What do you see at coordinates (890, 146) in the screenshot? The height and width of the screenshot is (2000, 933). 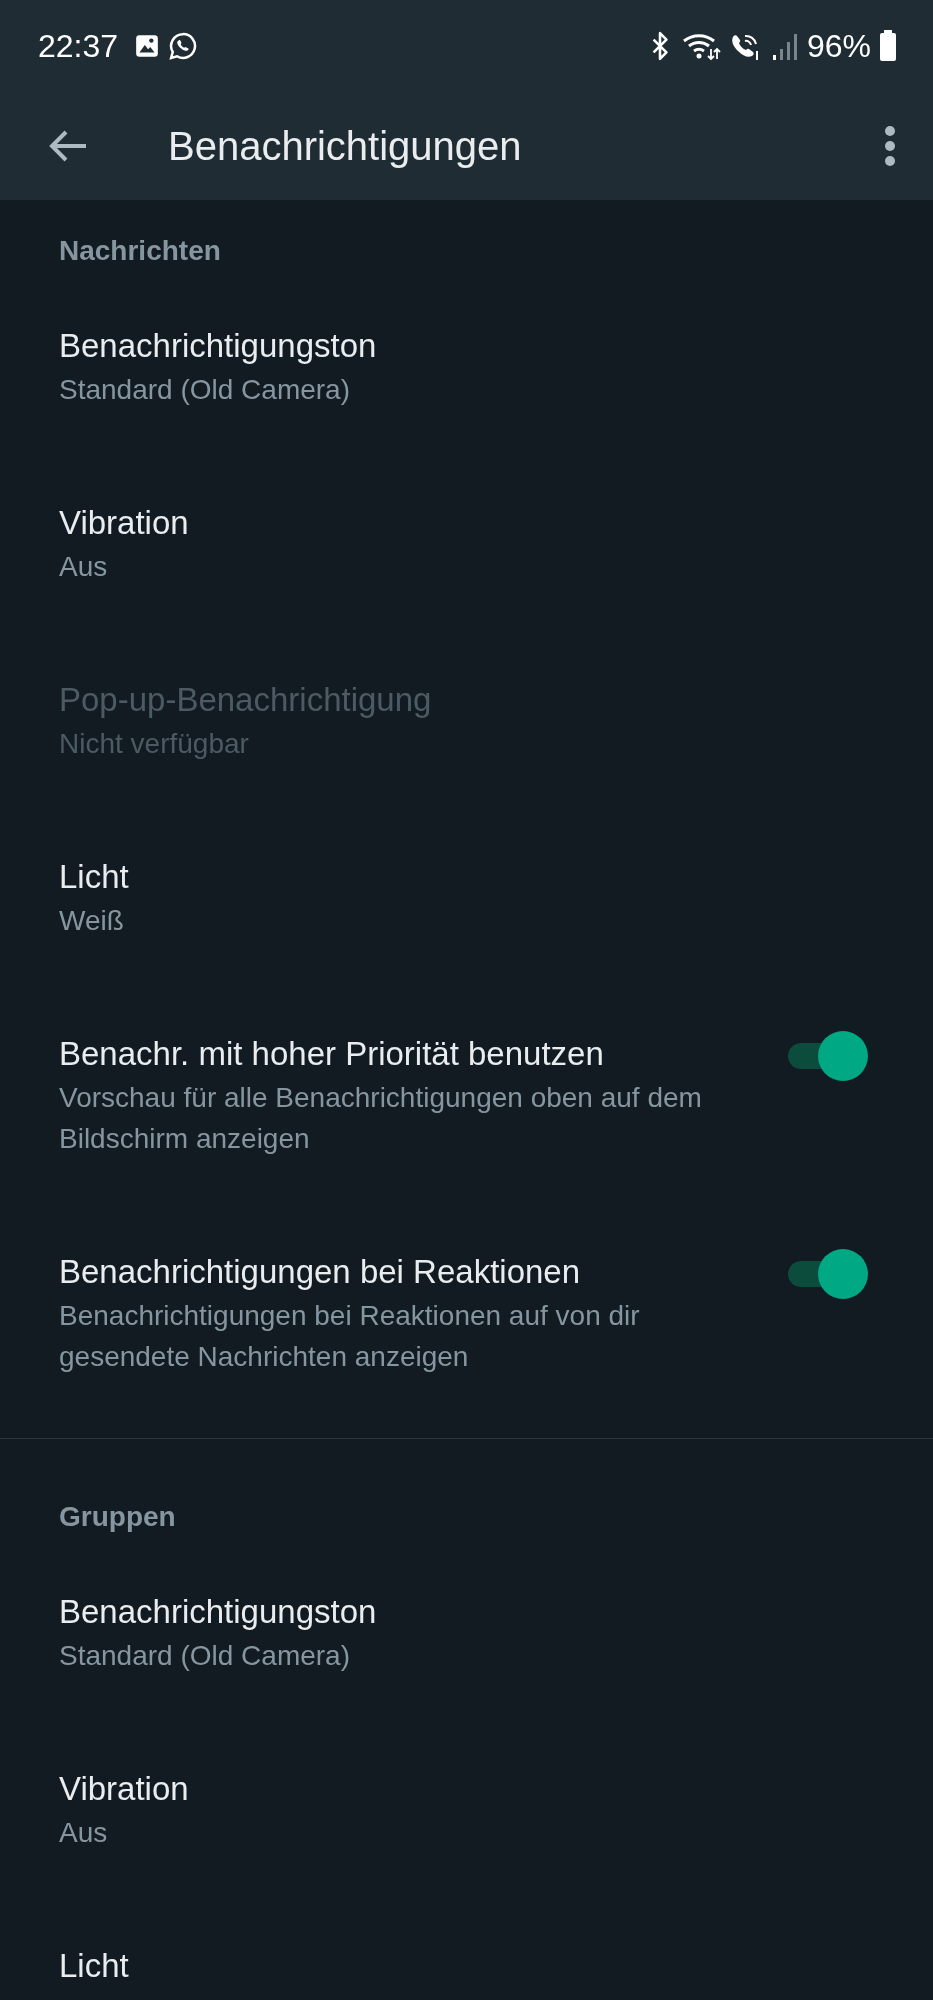 I see `menu-icon` at bounding box center [890, 146].